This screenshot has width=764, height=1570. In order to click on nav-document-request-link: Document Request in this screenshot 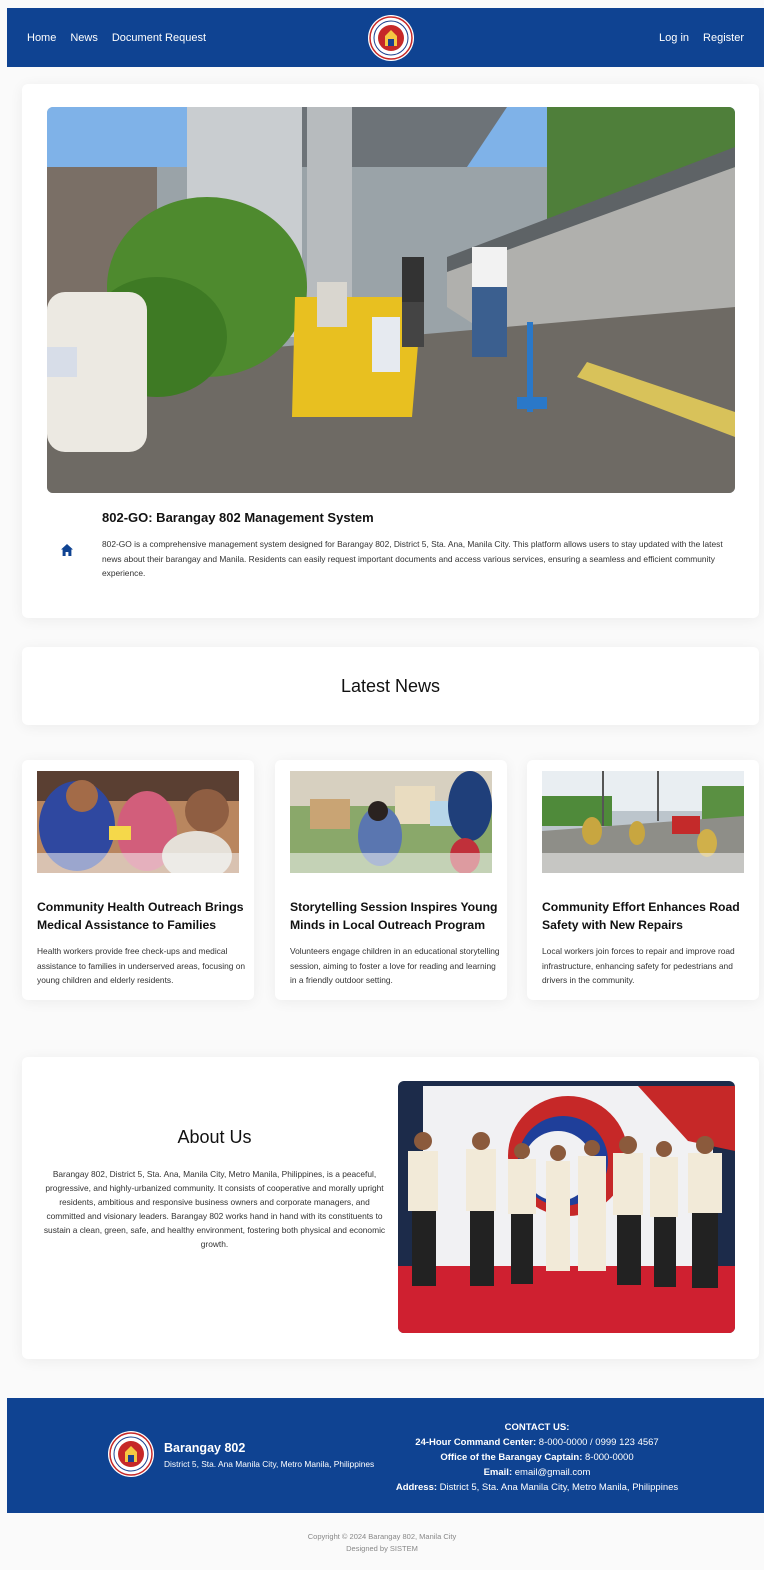, I will do `click(159, 38)`.